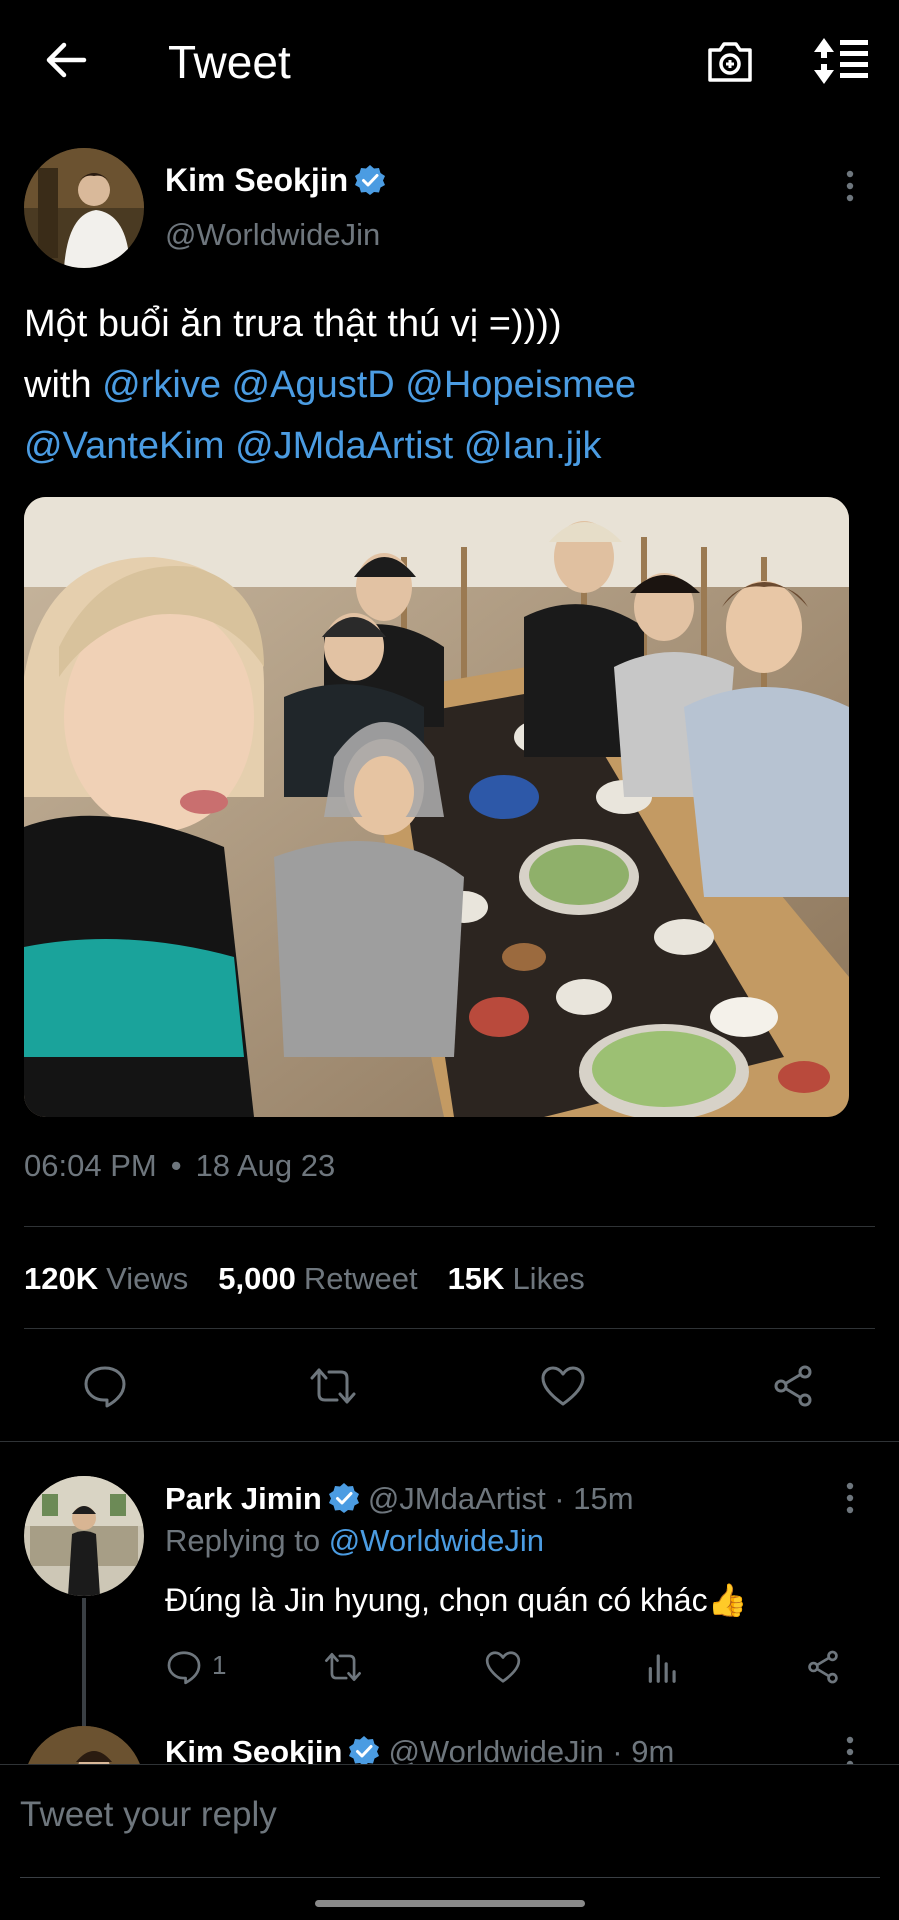 Image resolution: width=899 pixels, height=1920 pixels. I want to click on top-bar: Tweet, so click(449, 62).